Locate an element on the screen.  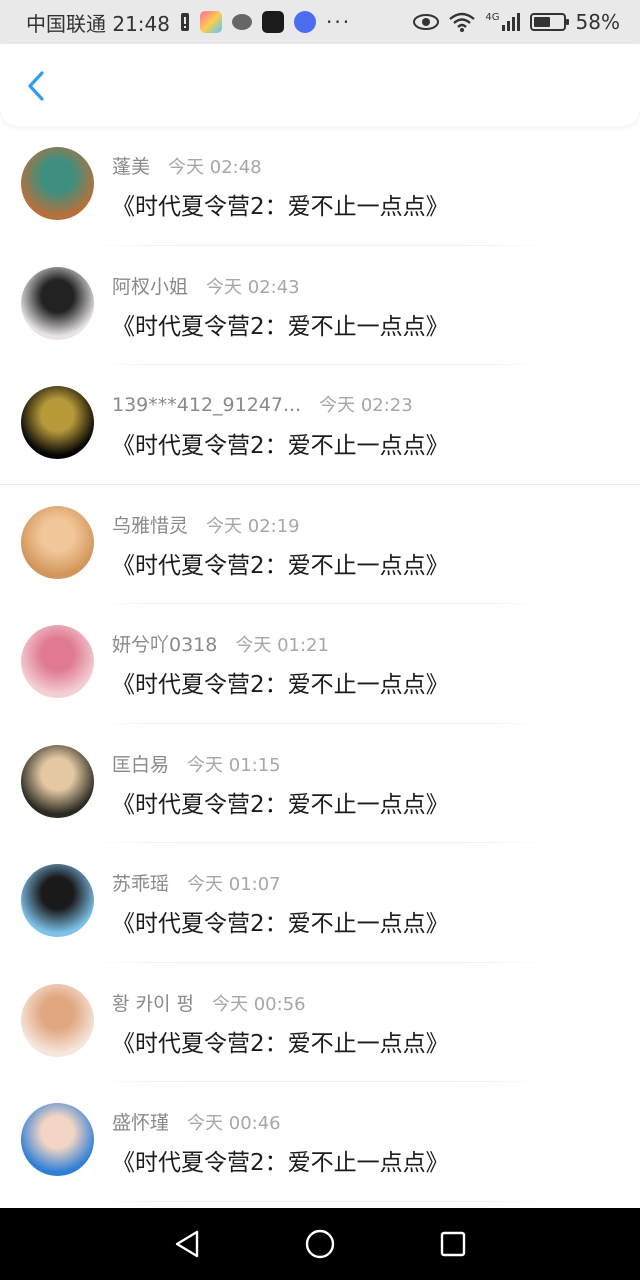
wifi-icon is located at coordinates (462, 22).